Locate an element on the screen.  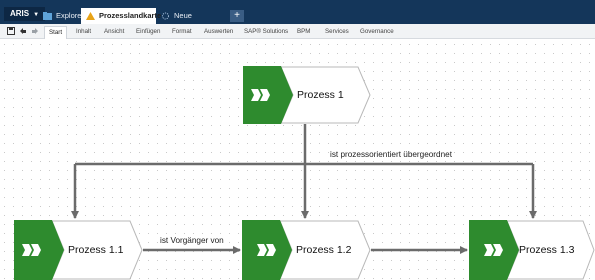
redo-icon is located at coordinates (35, 31).